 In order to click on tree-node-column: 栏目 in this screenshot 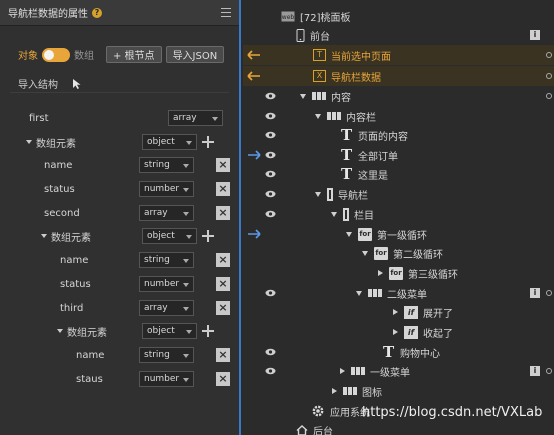, I will do `click(398, 214)`.